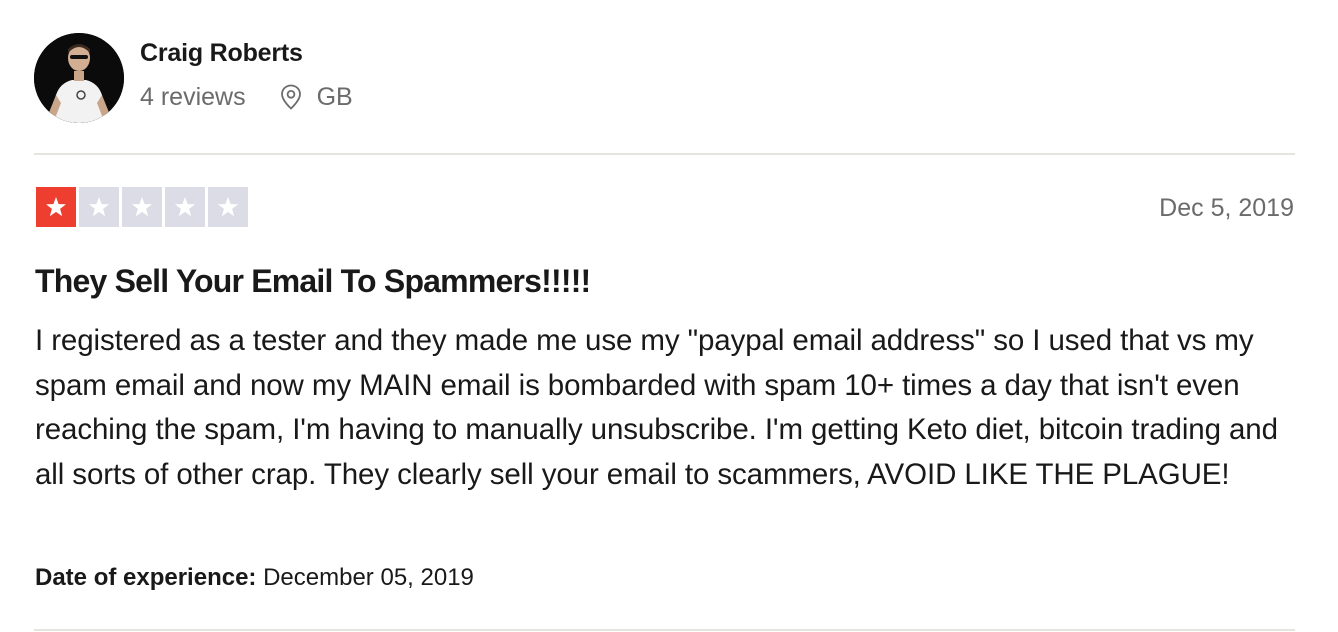  I want to click on experience-date: December 05, 2019, so click(368, 577).